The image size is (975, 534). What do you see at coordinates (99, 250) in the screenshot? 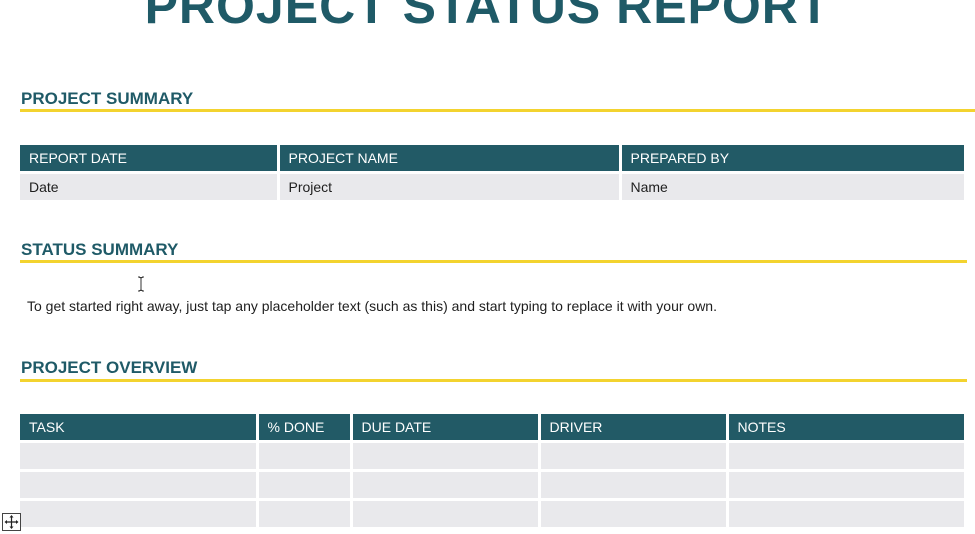
I see `status-summary-heading: STATUS SUMMARY` at bounding box center [99, 250].